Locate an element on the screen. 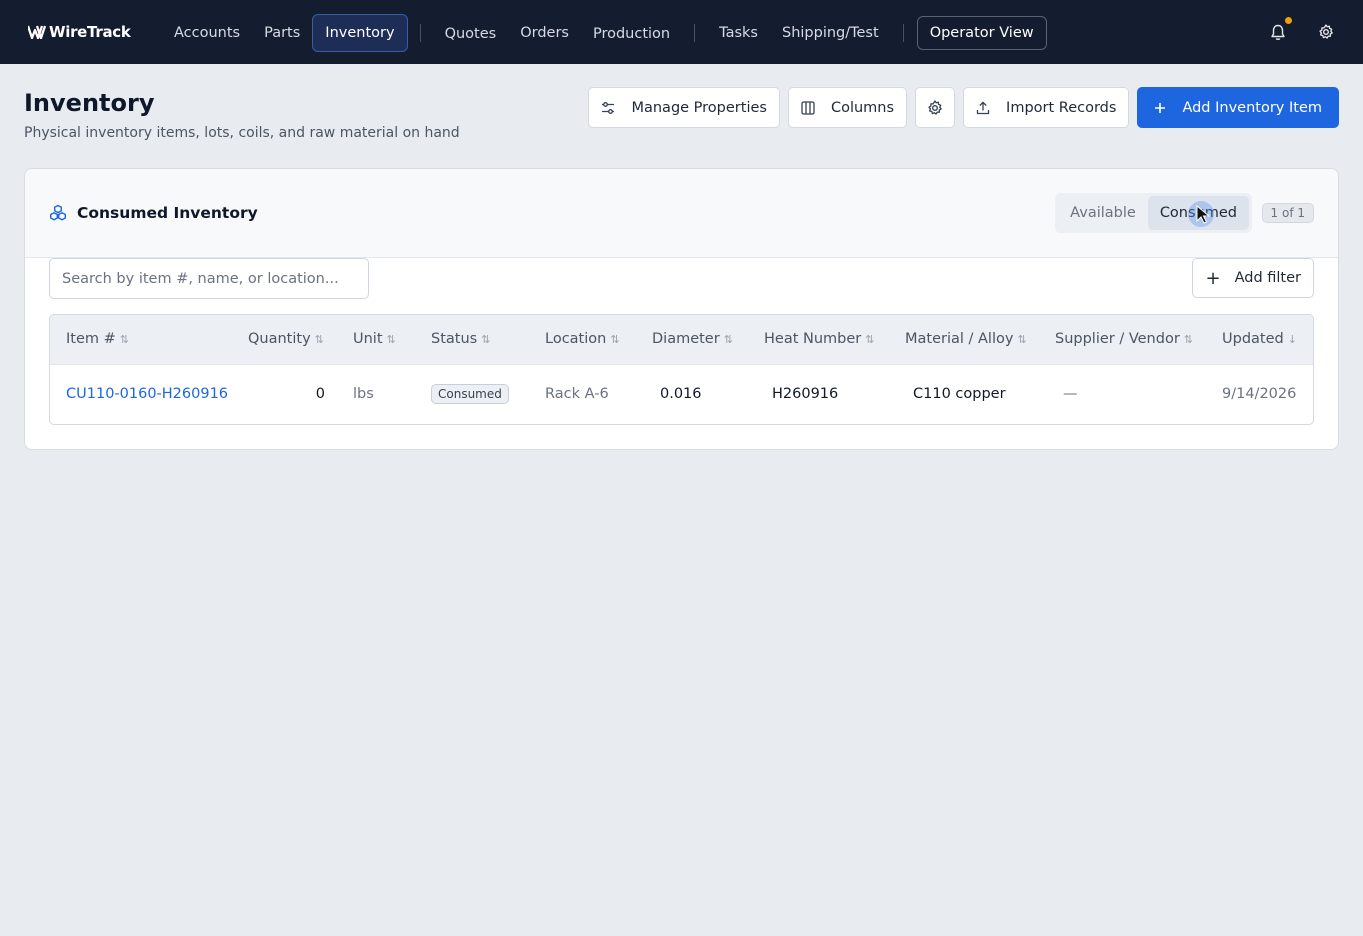 Image resolution: width=1363 pixels, height=936 pixels. col-header-quantity: Quantity ⇅ is located at coordinates (284, 339).